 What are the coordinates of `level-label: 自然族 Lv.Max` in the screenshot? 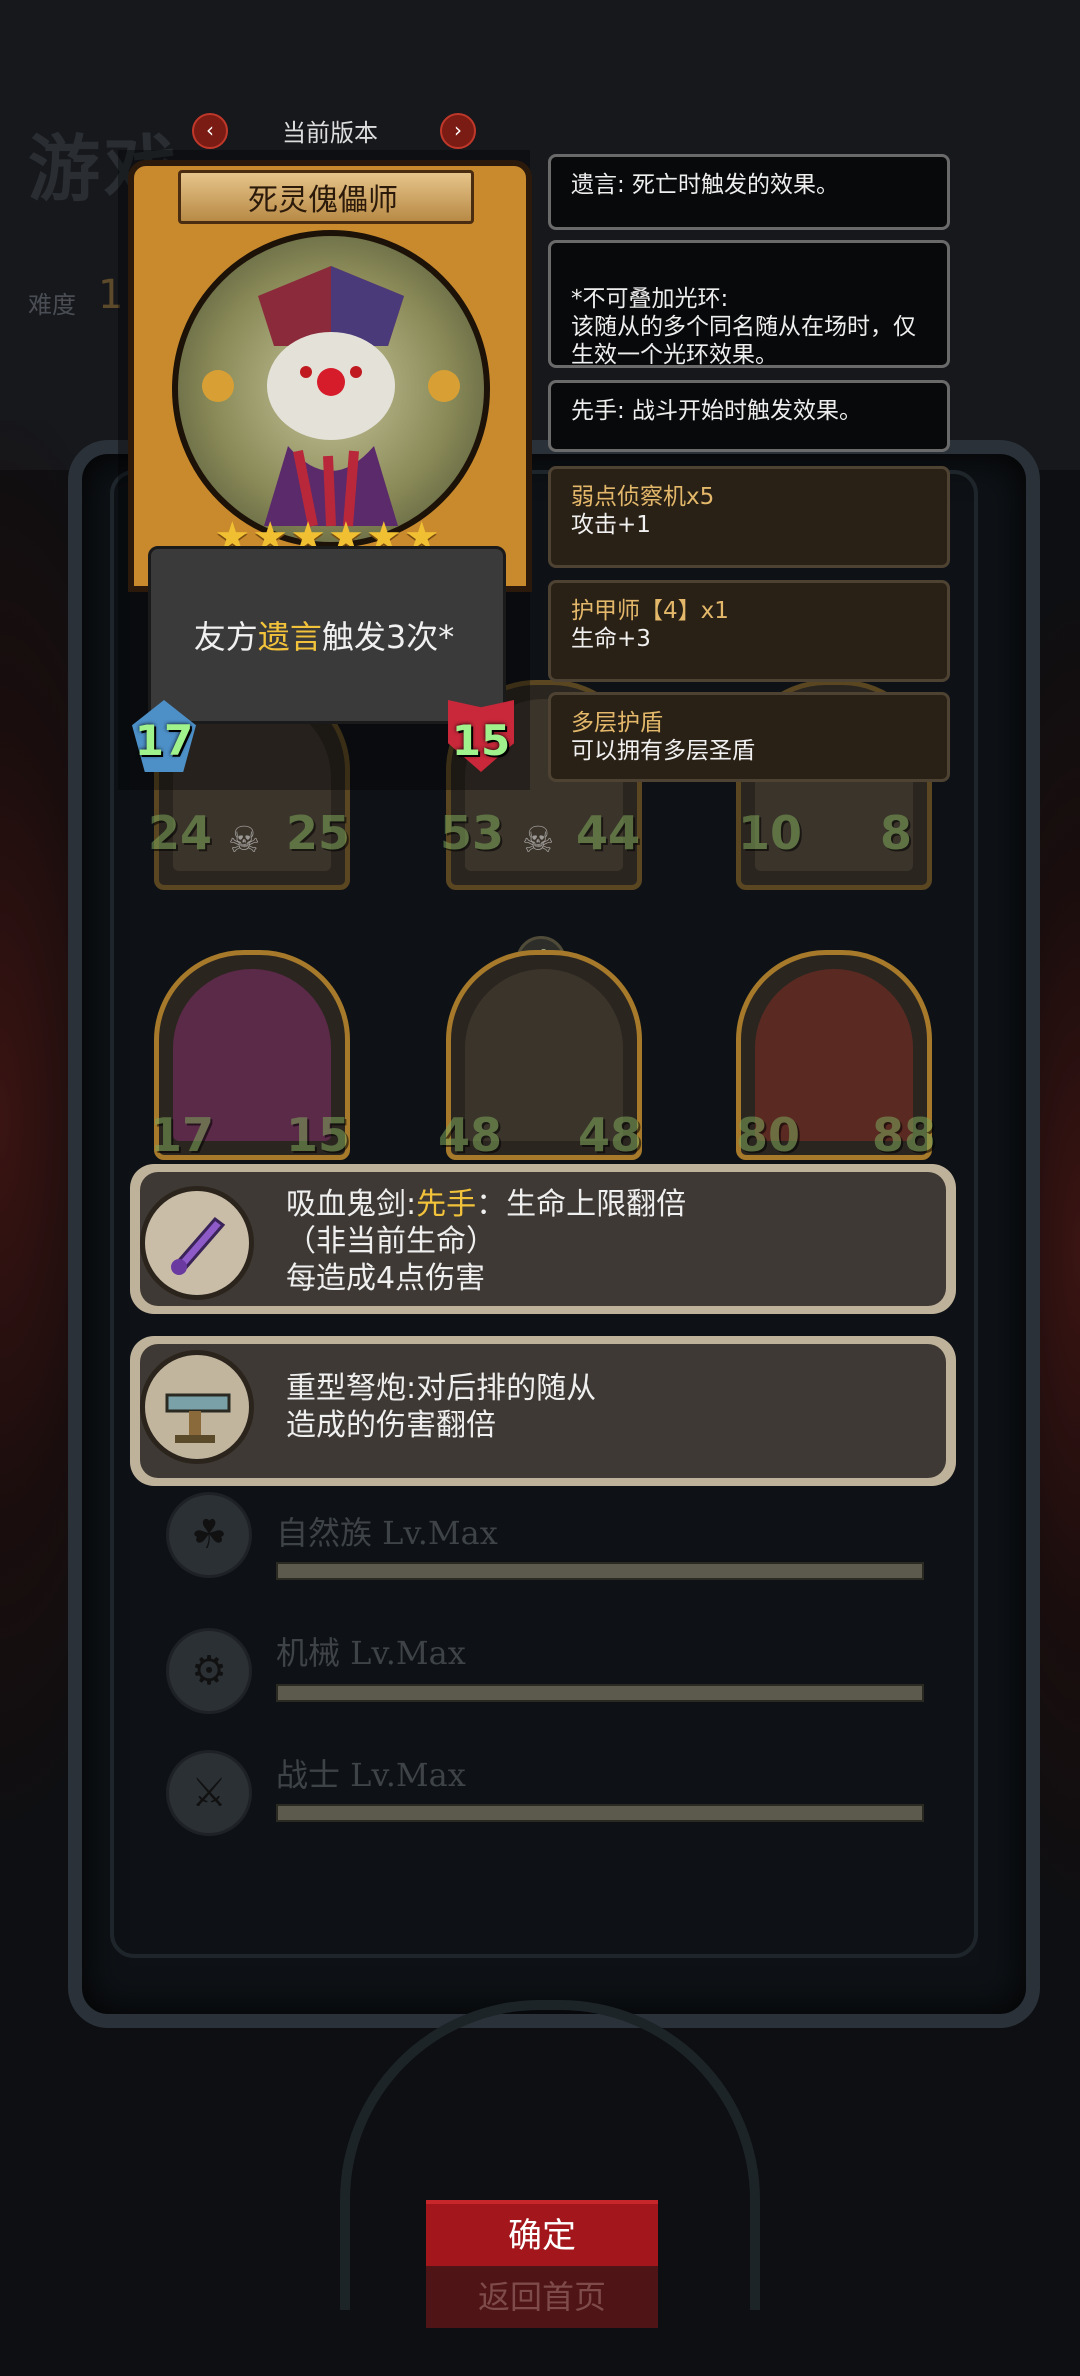 It's located at (387, 1533).